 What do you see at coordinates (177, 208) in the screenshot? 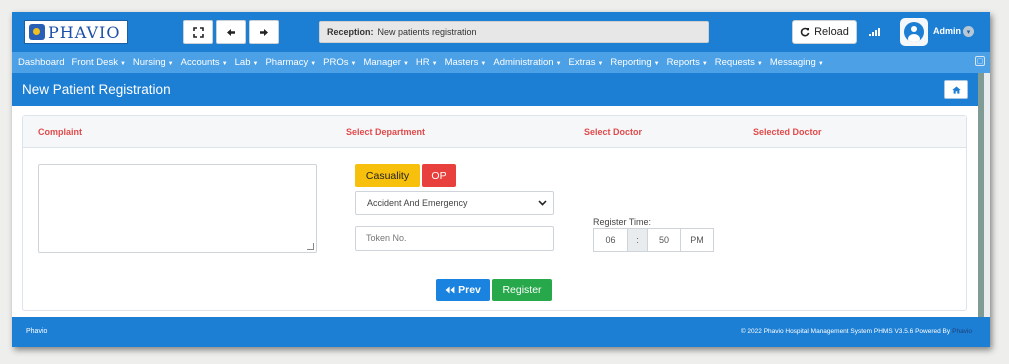
I see `complaint-textarea` at bounding box center [177, 208].